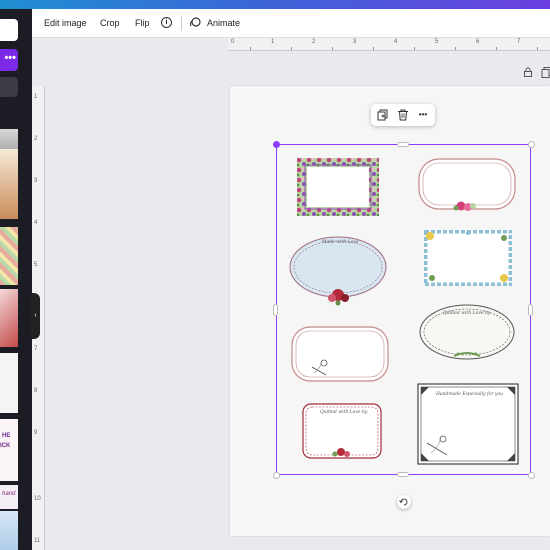  I want to click on resize-handle-left, so click(275, 310).